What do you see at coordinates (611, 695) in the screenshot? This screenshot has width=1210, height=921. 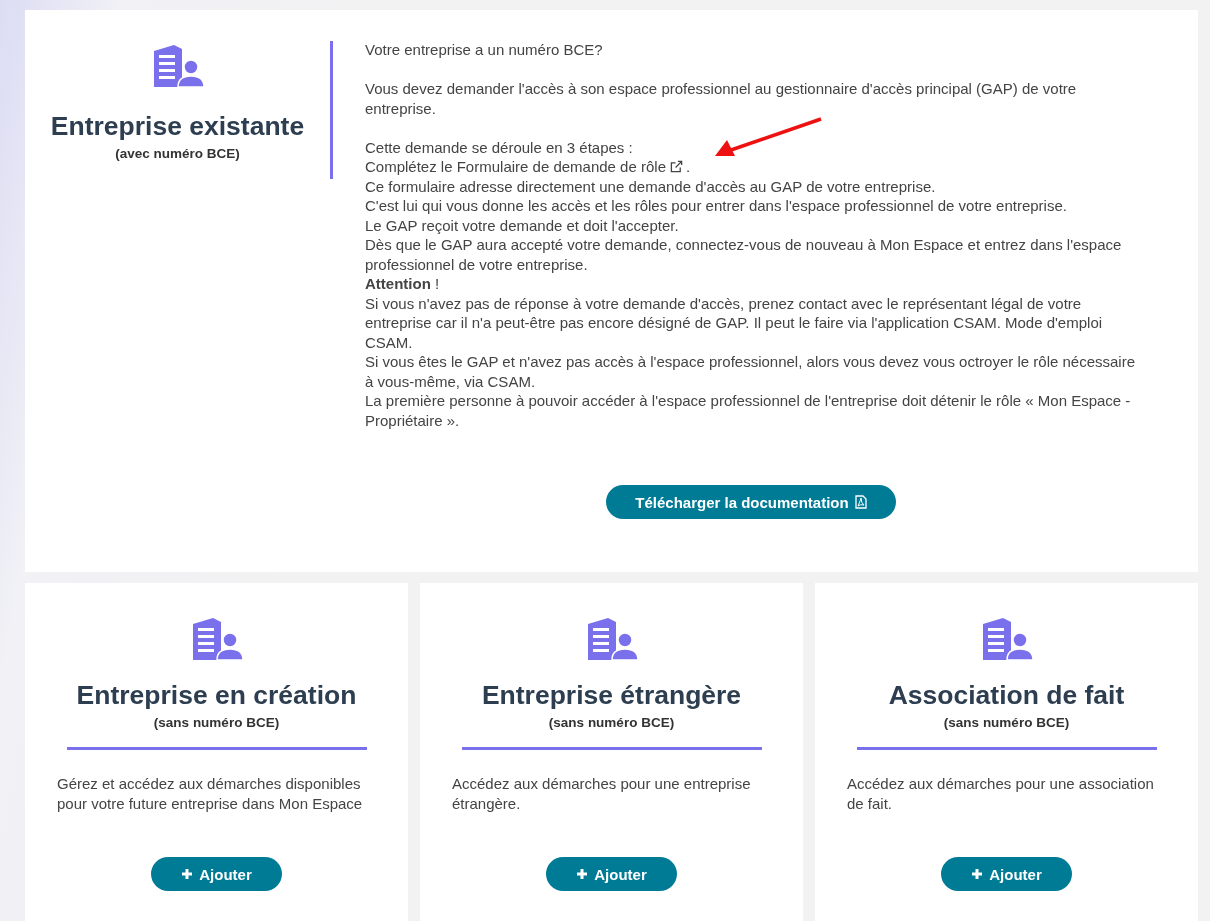 I see `card-title: Entreprise étrangère` at bounding box center [611, 695].